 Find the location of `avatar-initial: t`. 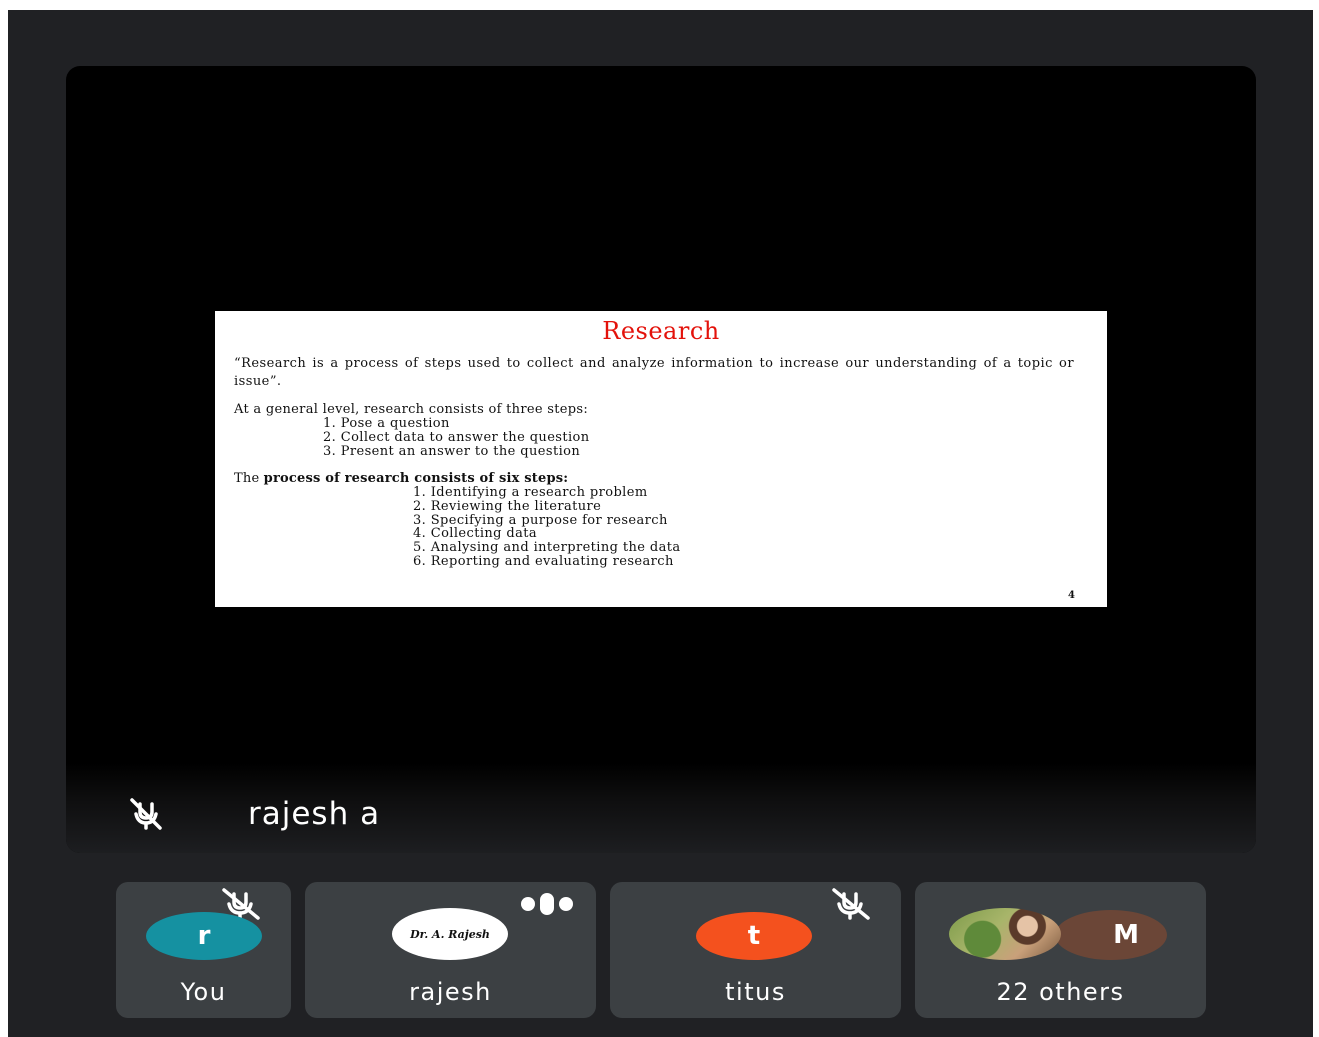

avatar-initial: t is located at coordinates (754, 936).